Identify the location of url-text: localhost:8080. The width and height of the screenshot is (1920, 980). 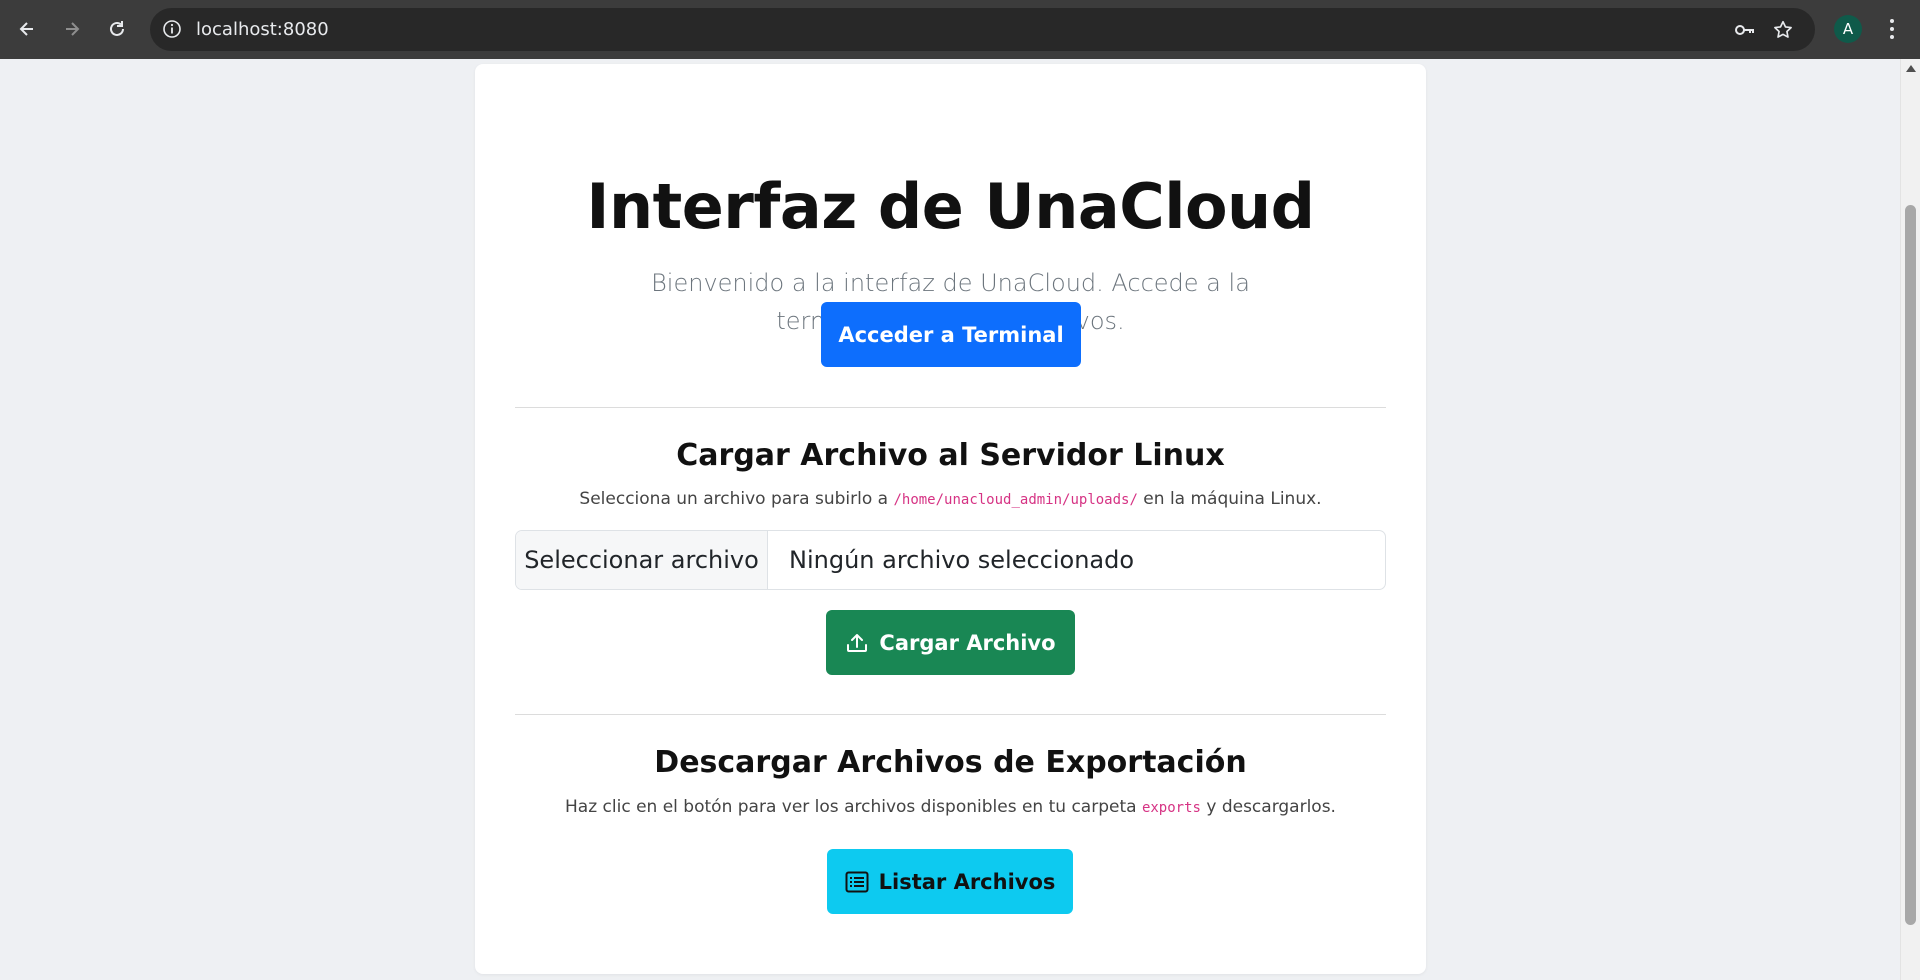
(262, 29).